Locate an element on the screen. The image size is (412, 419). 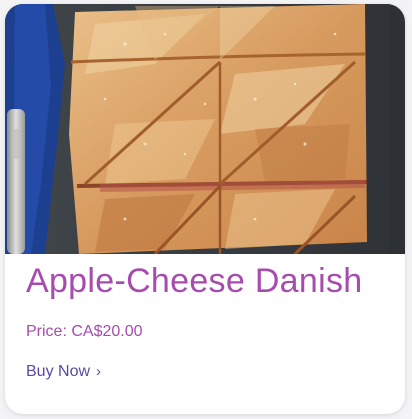
product-price: Price: CA$20.00 is located at coordinates (84, 331).